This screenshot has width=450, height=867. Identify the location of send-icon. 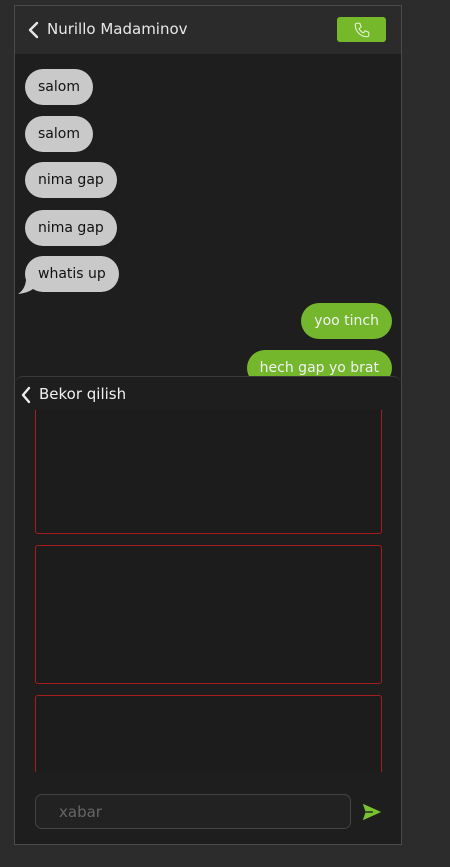
(372, 812).